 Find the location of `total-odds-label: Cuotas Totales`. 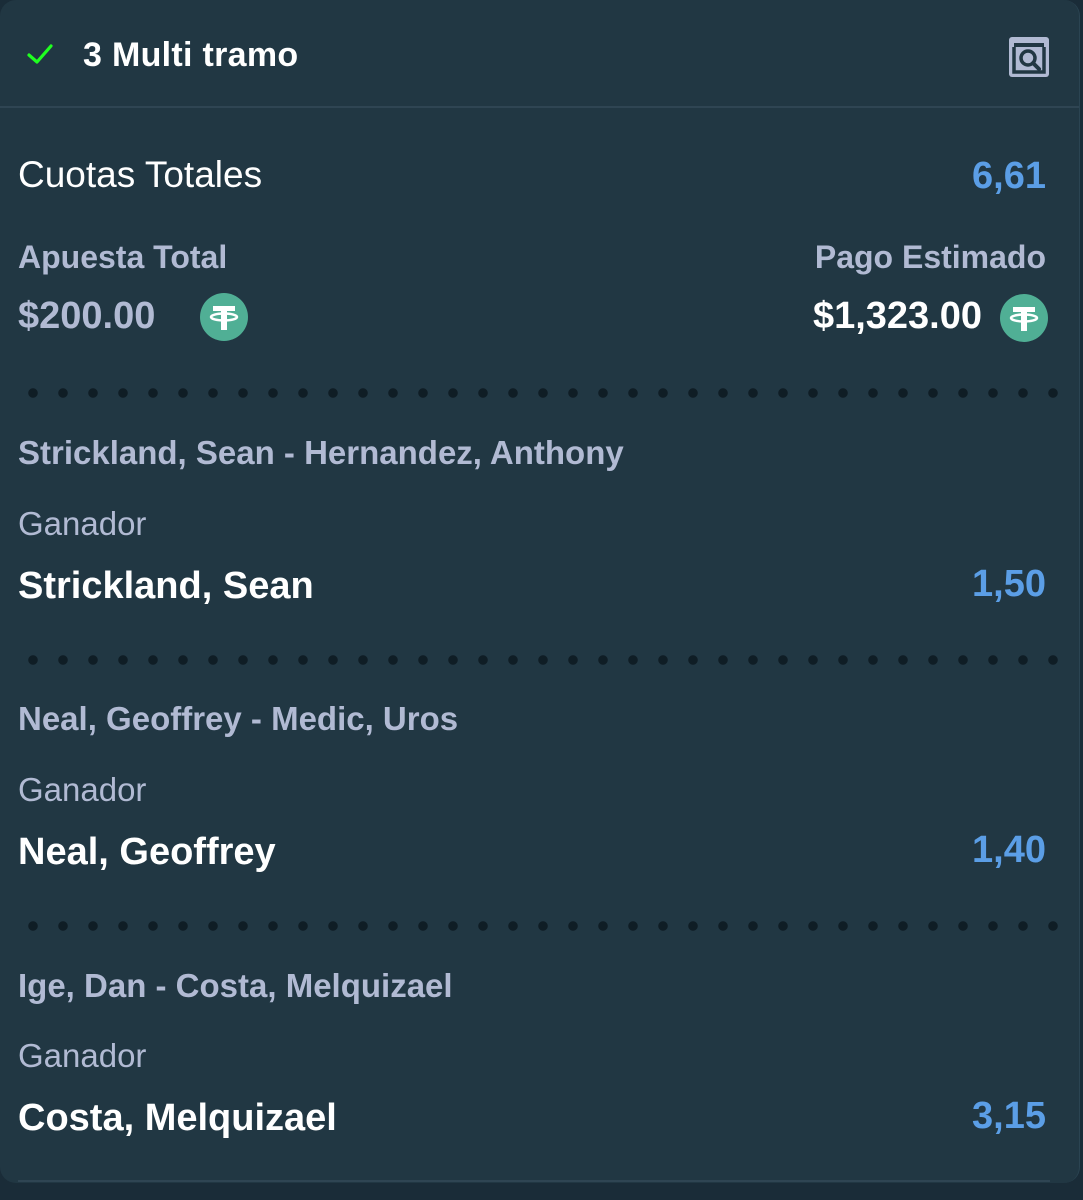

total-odds-label: Cuotas Totales is located at coordinates (140, 174).